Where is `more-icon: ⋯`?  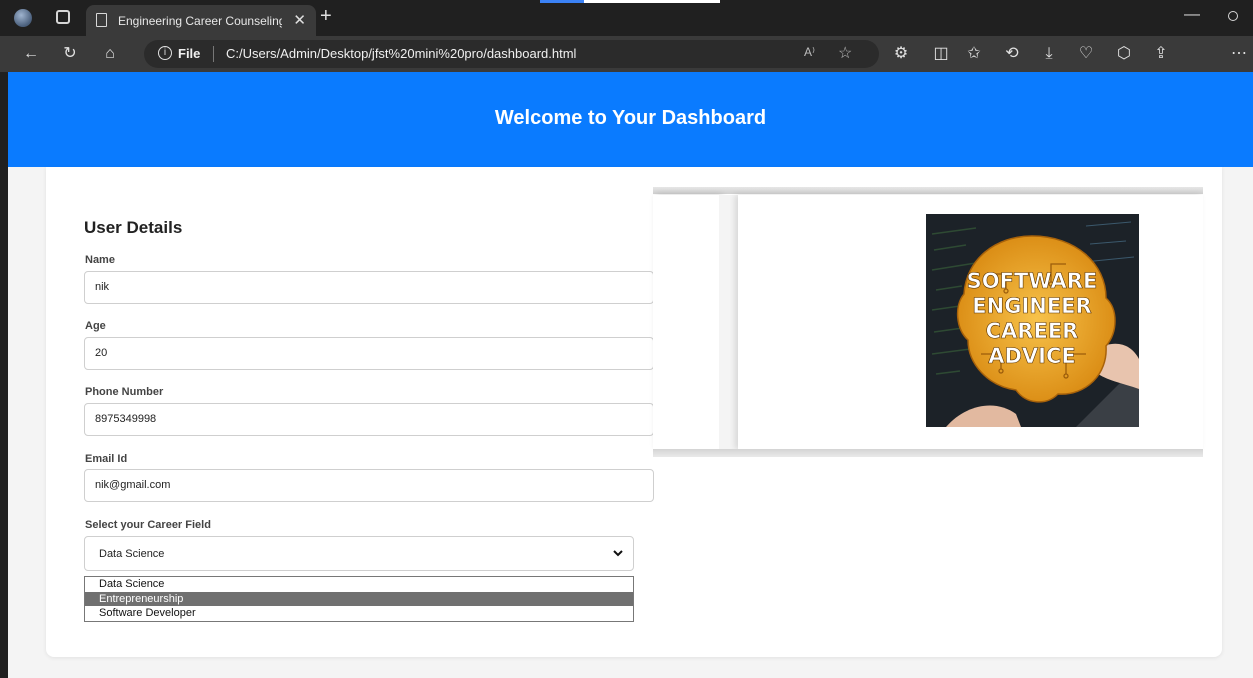
more-icon: ⋯ is located at coordinates (1239, 54).